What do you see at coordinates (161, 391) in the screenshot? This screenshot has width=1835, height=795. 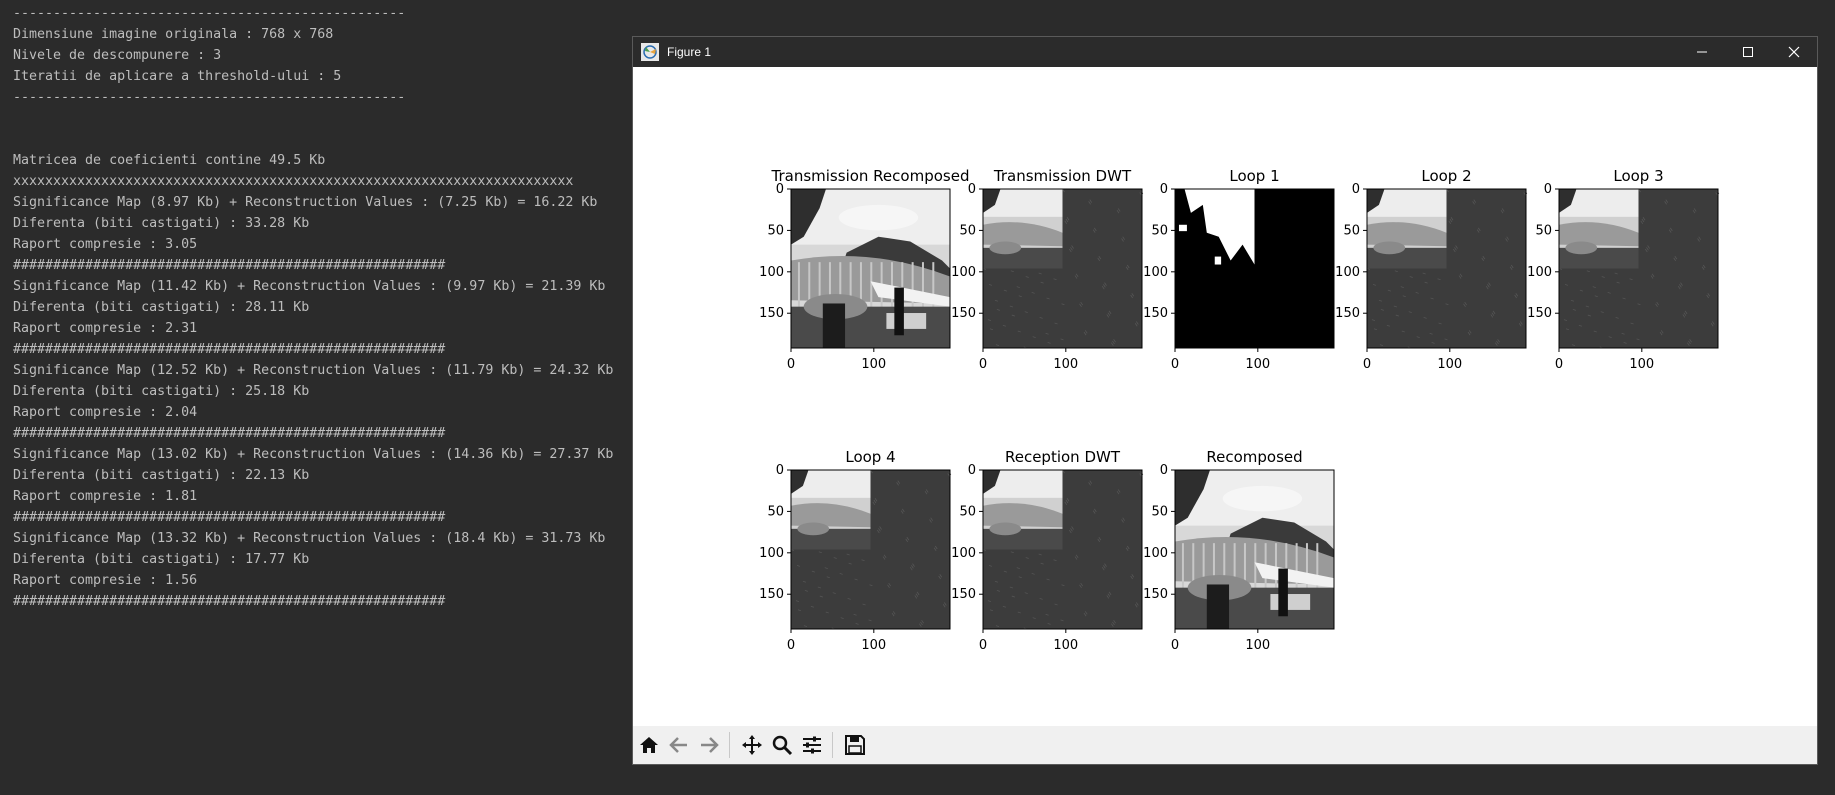 I see `console-line: Diferenta (biti castigati) : 25.18 Kb` at bounding box center [161, 391].